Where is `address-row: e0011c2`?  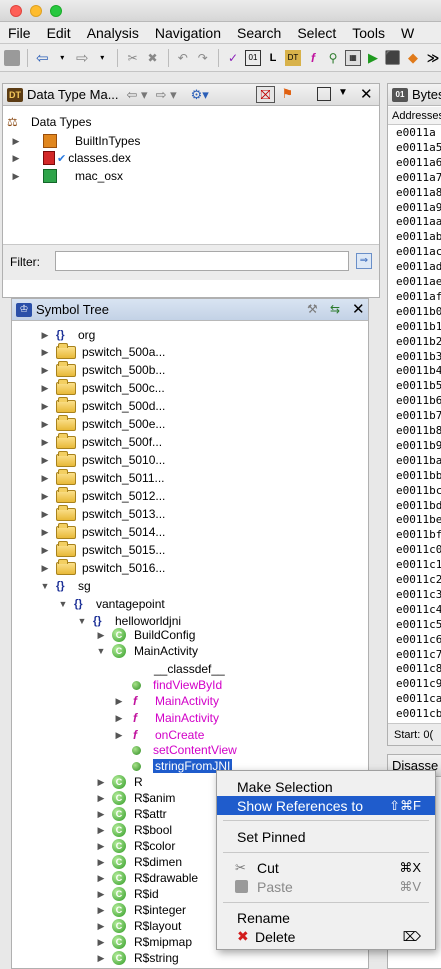 address-row: e0011c2 is located at coordinates (418, 580).